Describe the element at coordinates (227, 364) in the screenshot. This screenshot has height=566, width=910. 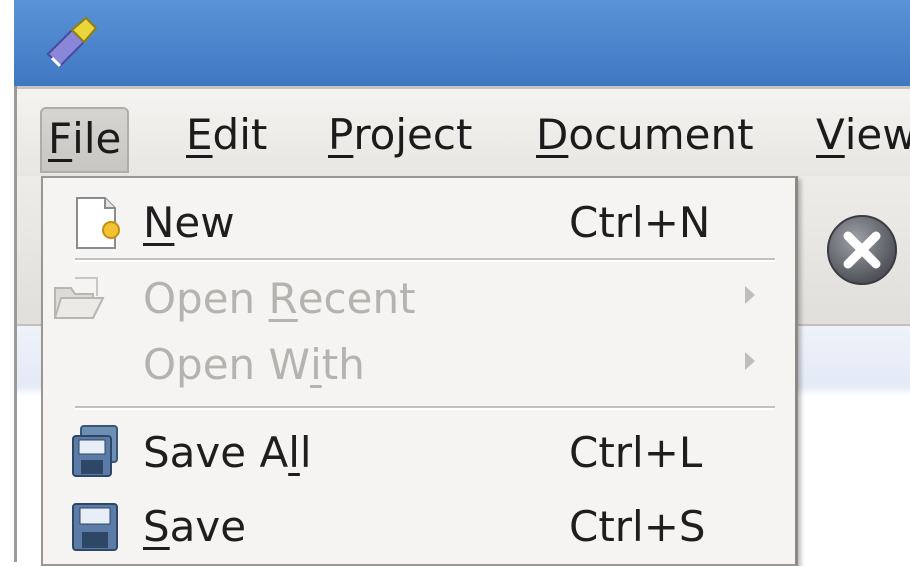
I see `menu-item-open-with-pre: Open W` at that location.